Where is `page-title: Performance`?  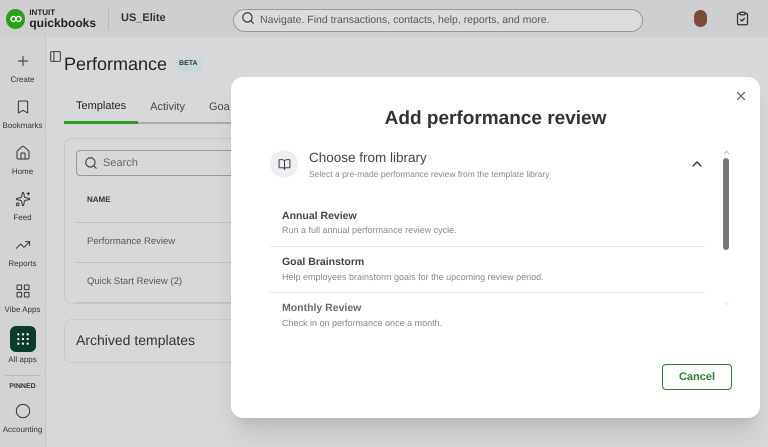
page-title: Performance is located at coordinates (116, 64).